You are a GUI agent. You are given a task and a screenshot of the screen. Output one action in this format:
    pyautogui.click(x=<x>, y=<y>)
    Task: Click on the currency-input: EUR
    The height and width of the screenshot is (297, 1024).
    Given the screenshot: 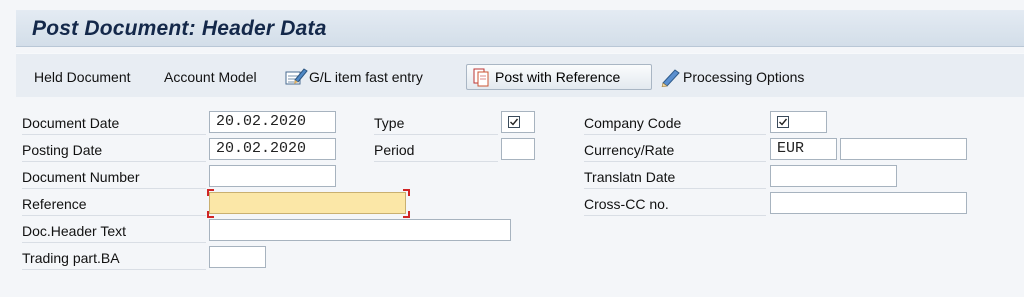 What is the action you would take?
    pyautogui.click(x=803, y=149)
    